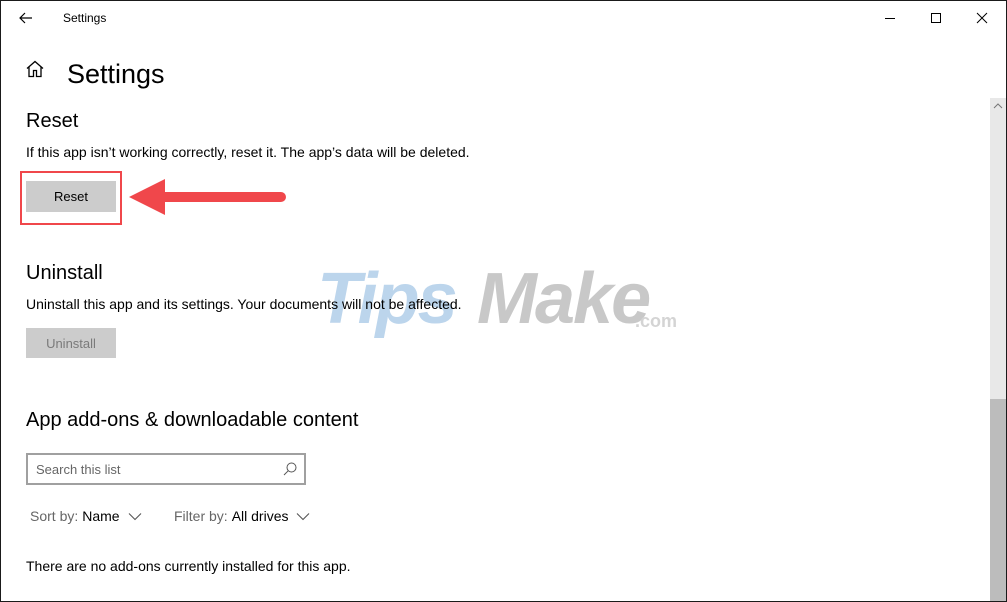  Describe the element at coordinates (290, 469) in the screenshot. I see `search-icon` at that location.